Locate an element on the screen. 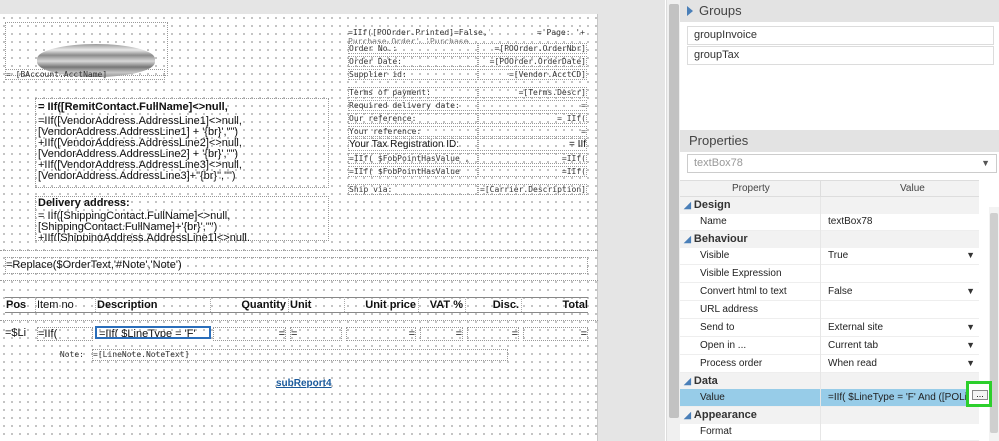 This screenshot has height=441, width=999. row-disc-field: = is located at coordinates (493, 334).